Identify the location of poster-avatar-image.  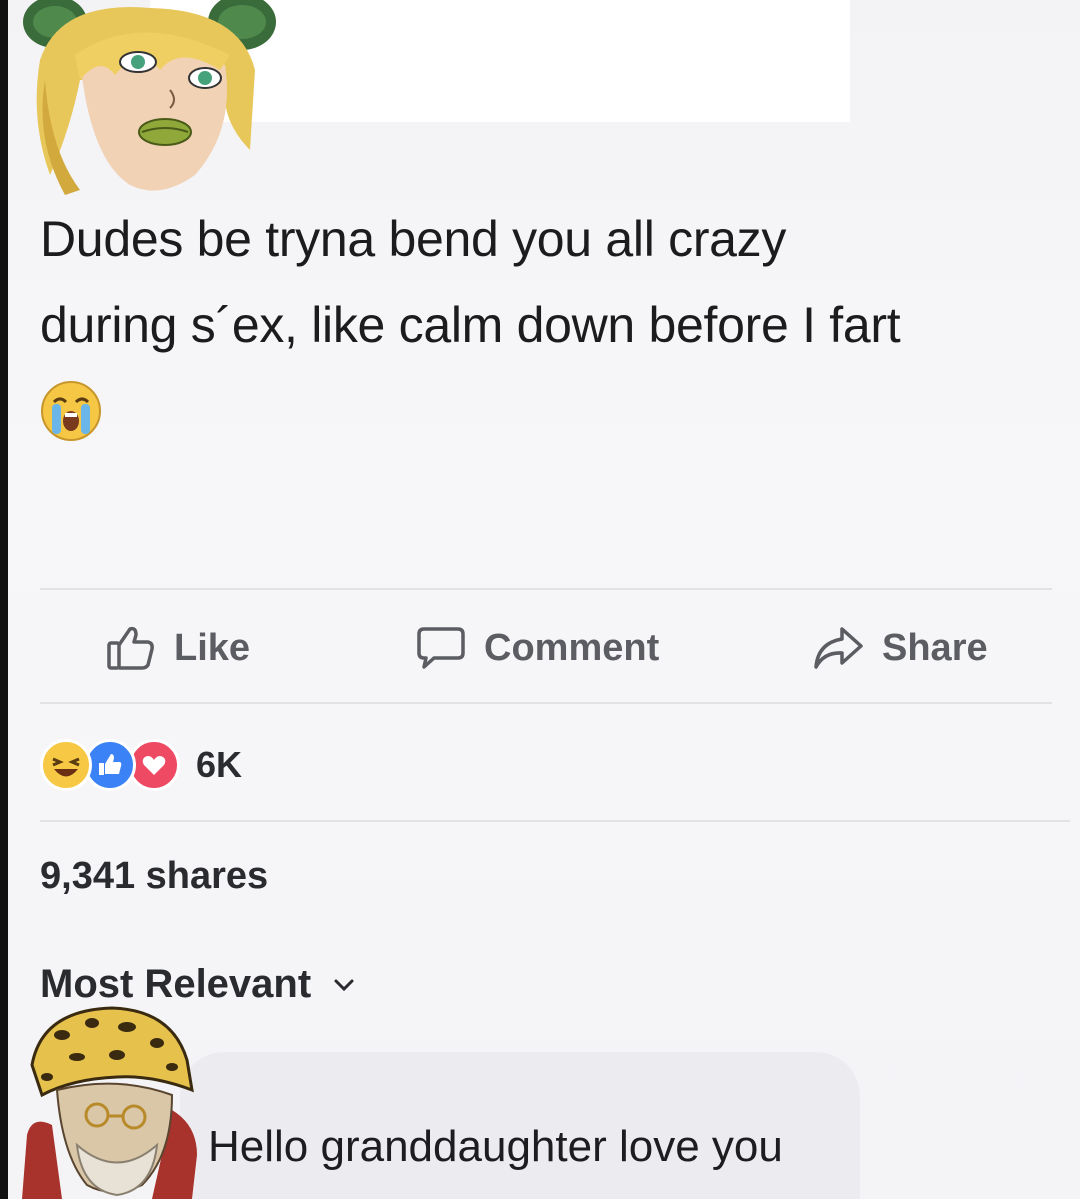
(149, 97).